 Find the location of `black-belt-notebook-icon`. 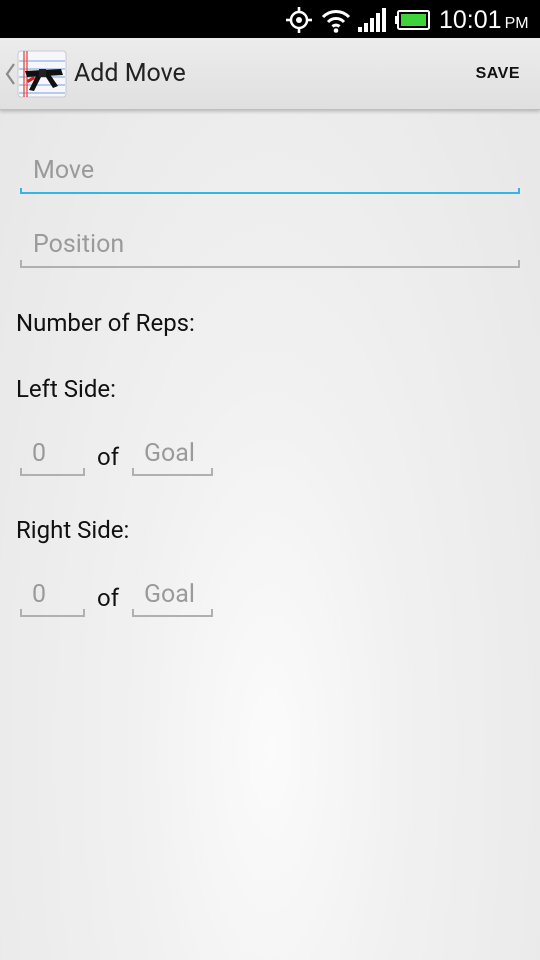

black-belt-notebook-icon is located at coordinates (42, 74).